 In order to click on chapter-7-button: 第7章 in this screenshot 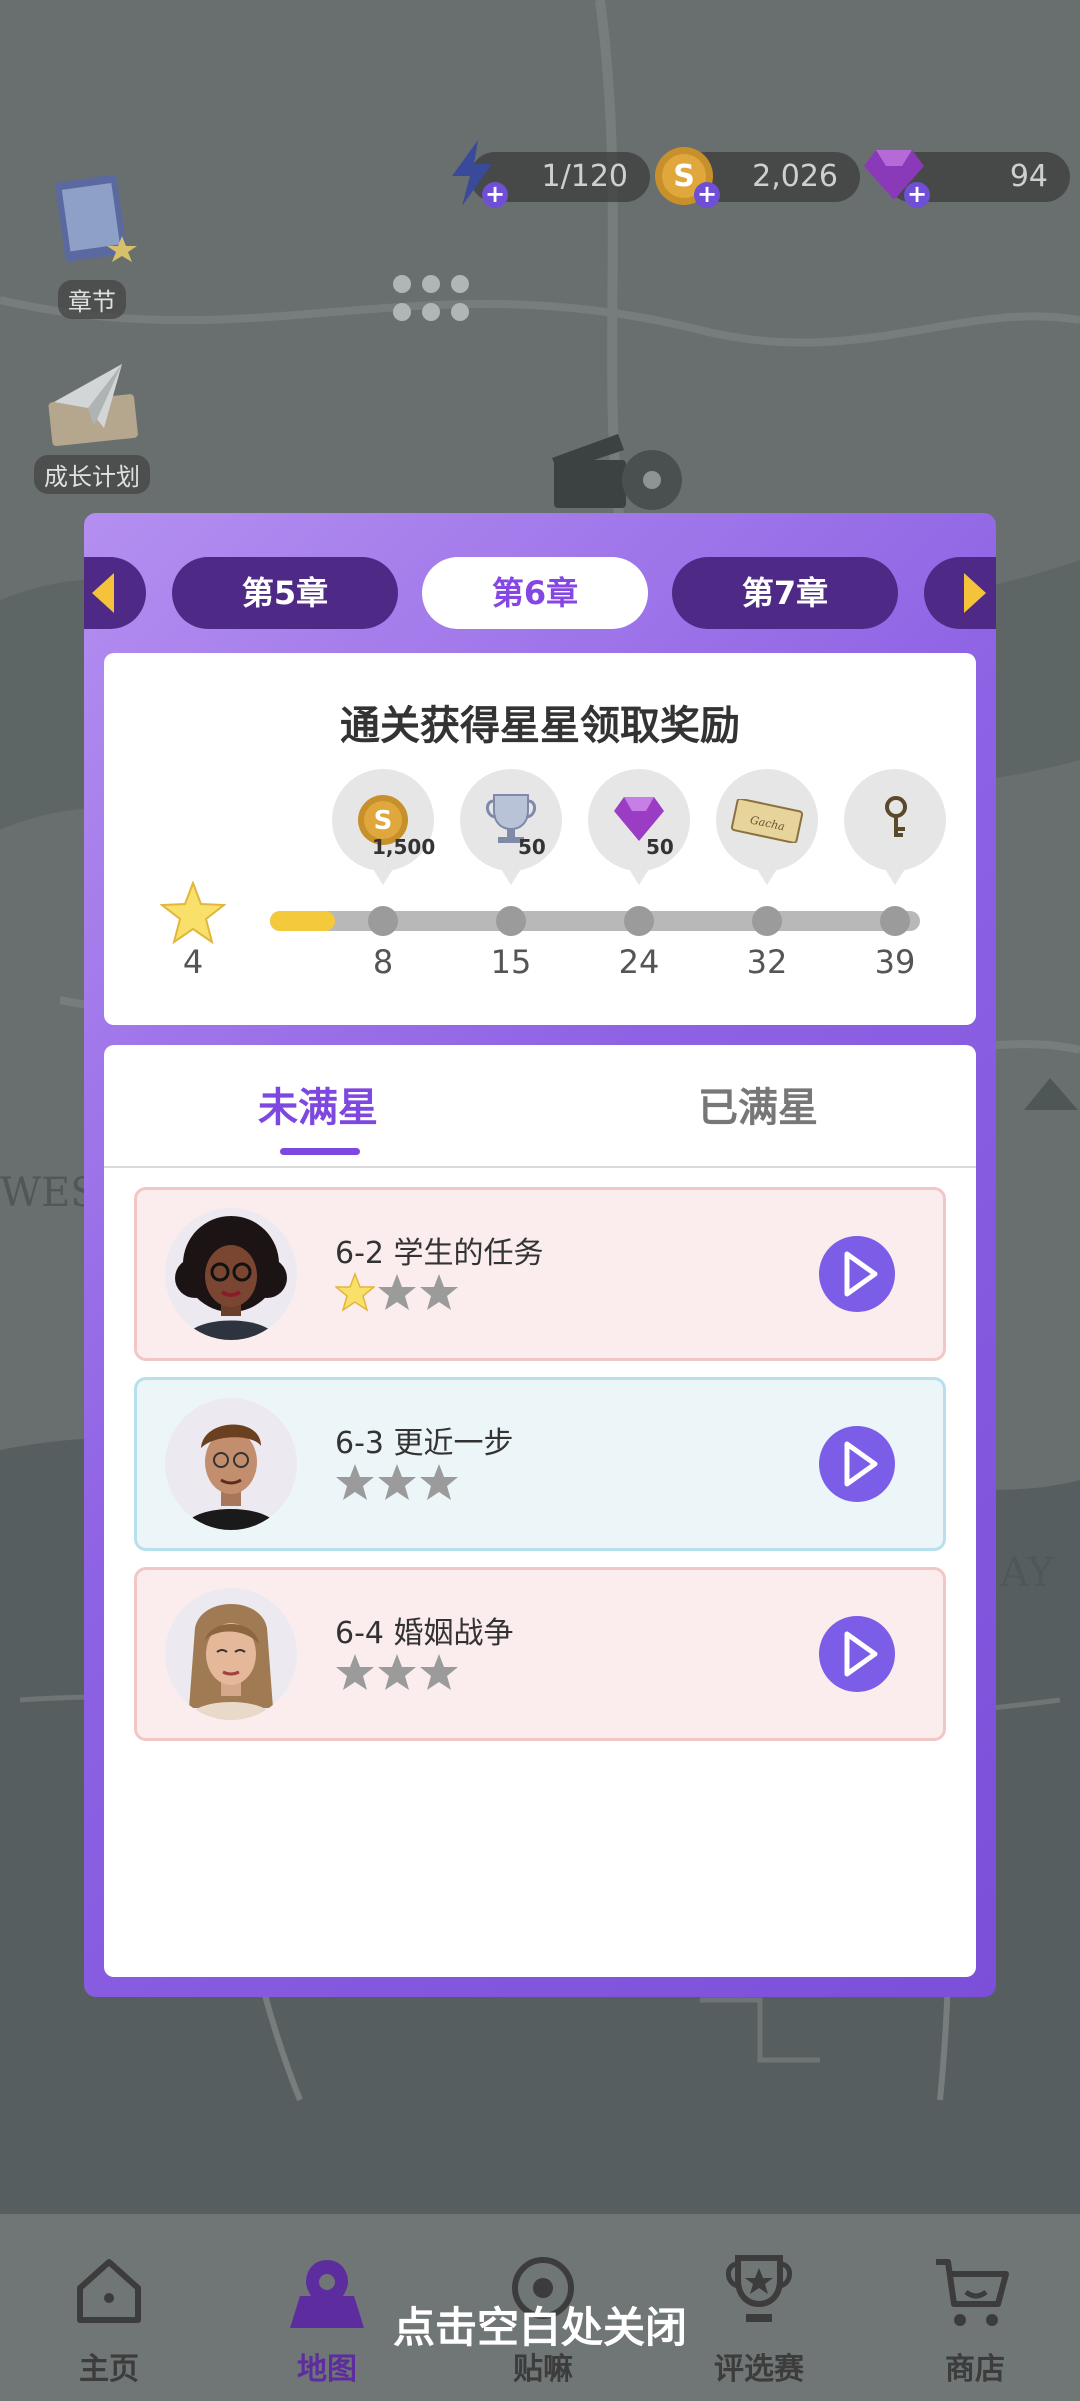, I will do `click(785, 593)`.